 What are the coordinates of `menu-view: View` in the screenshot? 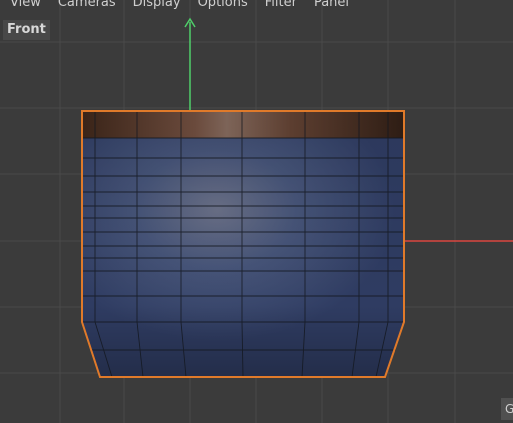 It's located at (25, 5).